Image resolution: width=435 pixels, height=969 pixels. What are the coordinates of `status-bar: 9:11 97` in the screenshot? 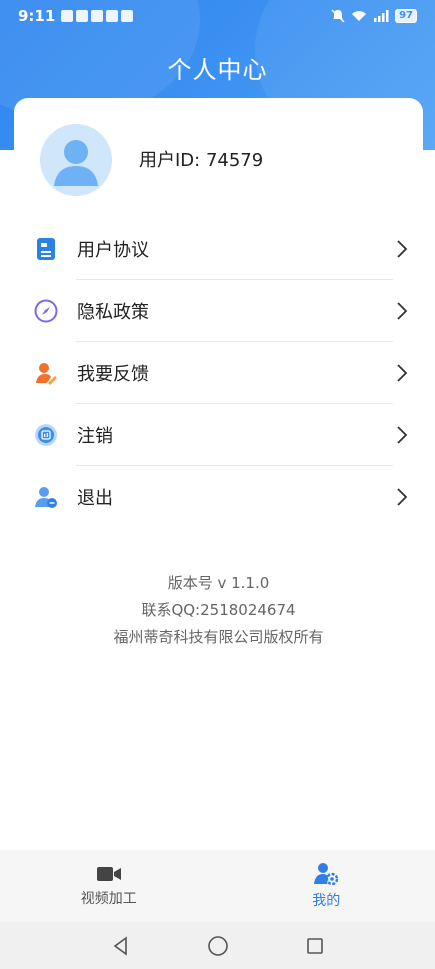 It's located at (217, 16).